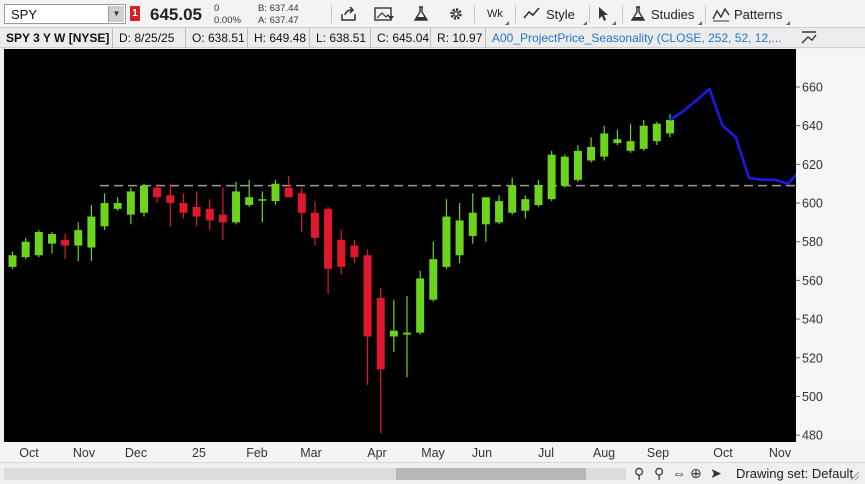 The image size is (865, 484). What do you see at coordinates (696, 473) in the screenshot?
I see `crosshair-icon: ⊕` at bounding box center [696, 473].